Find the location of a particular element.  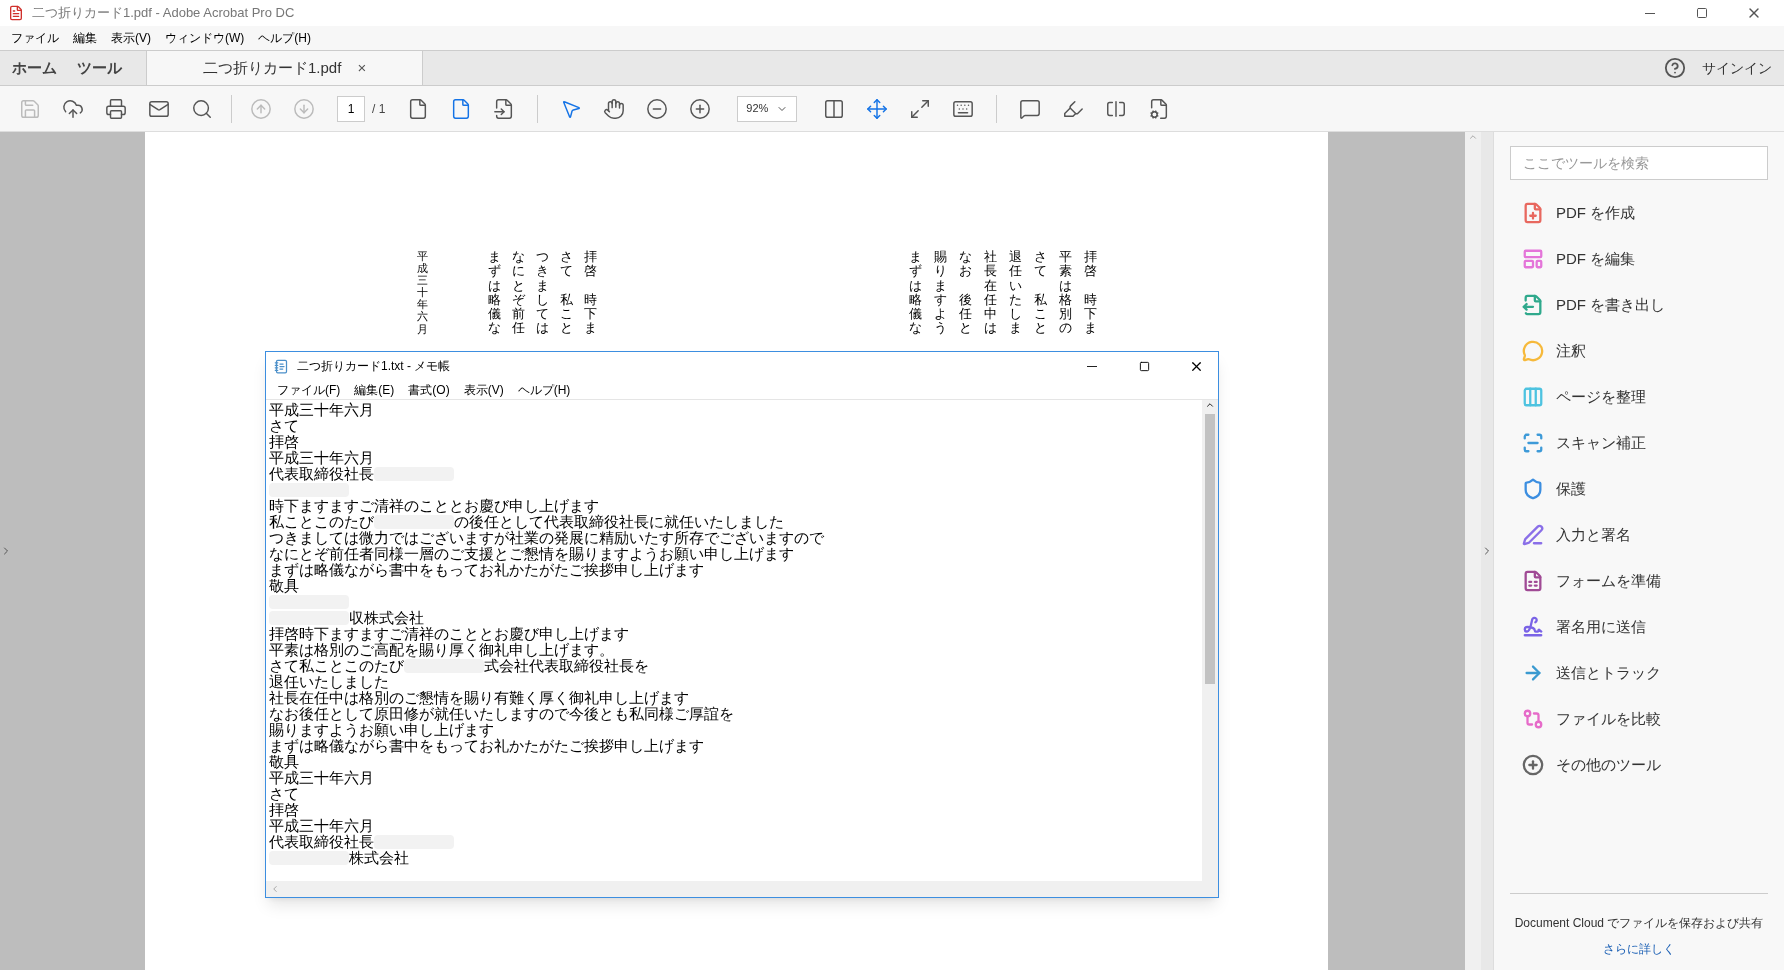

scroll-up-icon is located at coordinates (1210, 405).